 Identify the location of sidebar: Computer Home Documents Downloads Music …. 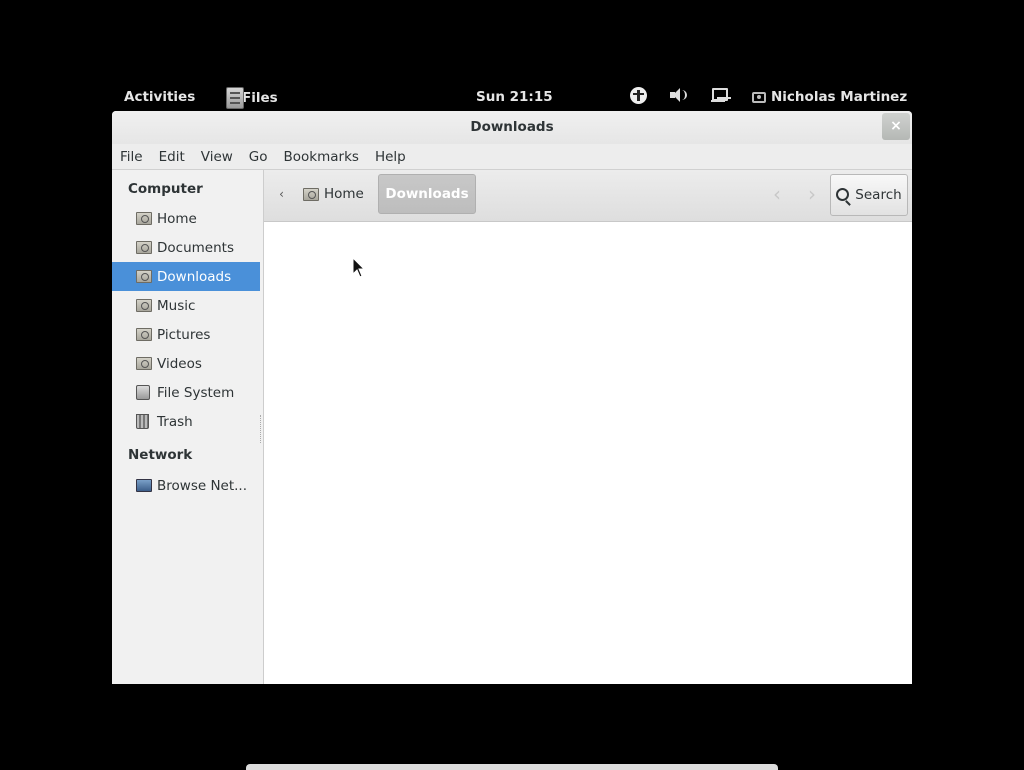
(188, 427).